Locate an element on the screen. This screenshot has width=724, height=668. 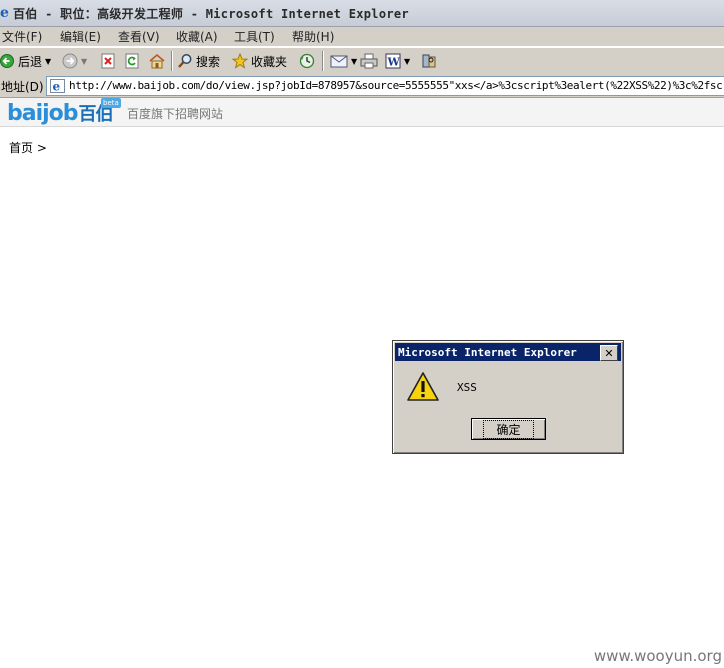
back-arrow-icon is located at coordinates (7, 61).